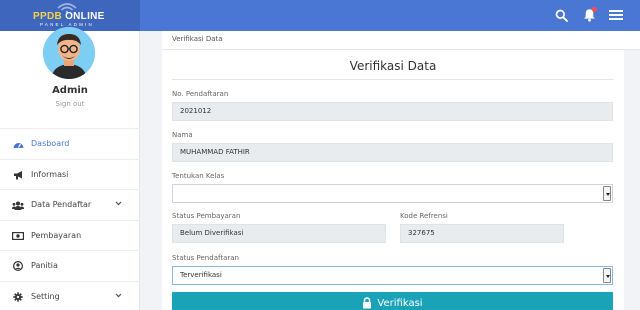 The height and width of the screenshot is (310, 640). I want to click on search-icon, so click(561, 15).